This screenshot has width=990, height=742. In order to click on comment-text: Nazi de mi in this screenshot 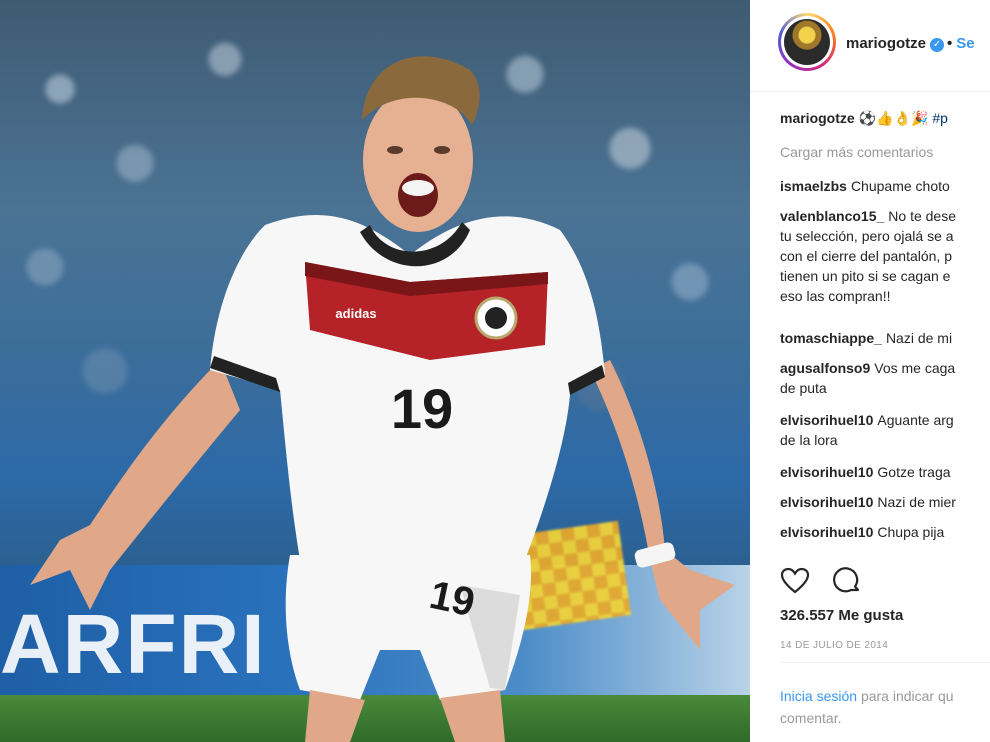, I will do `click(919, 338)`.